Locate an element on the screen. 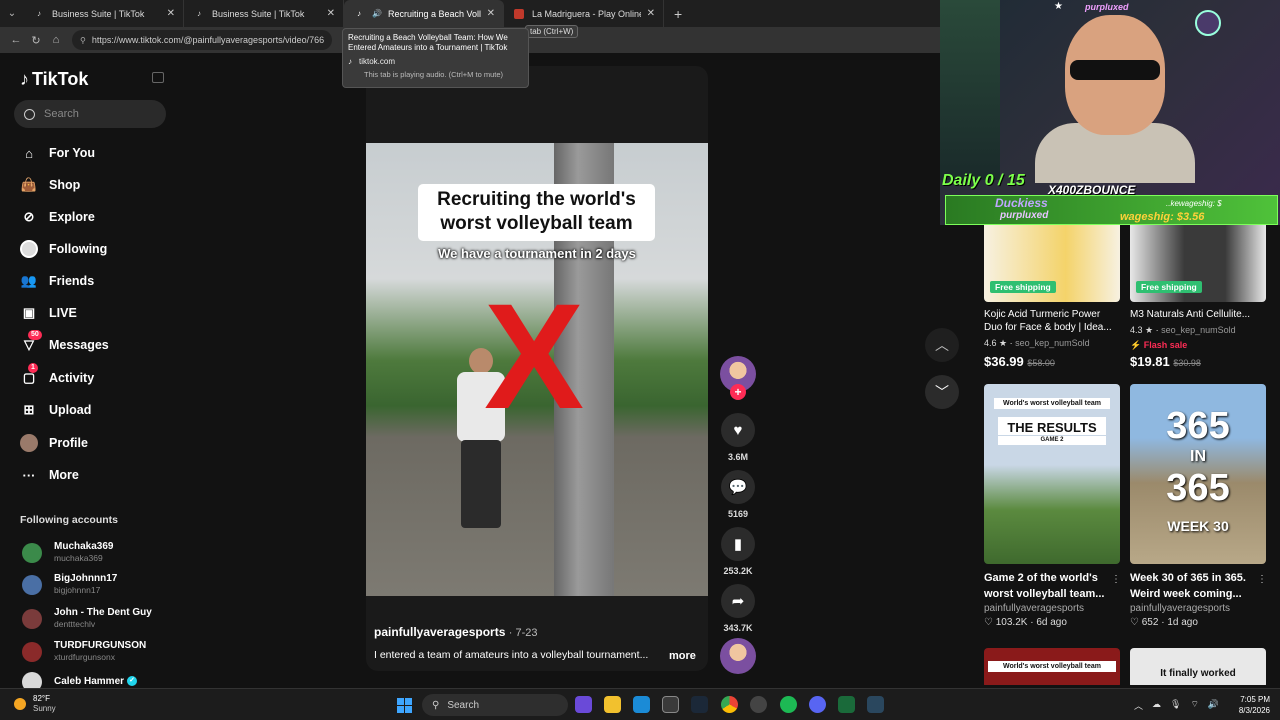 This screenshot has width=1280, height=720. nav-messages: ▽ 50 Messages is located at coordinates (64, 342).